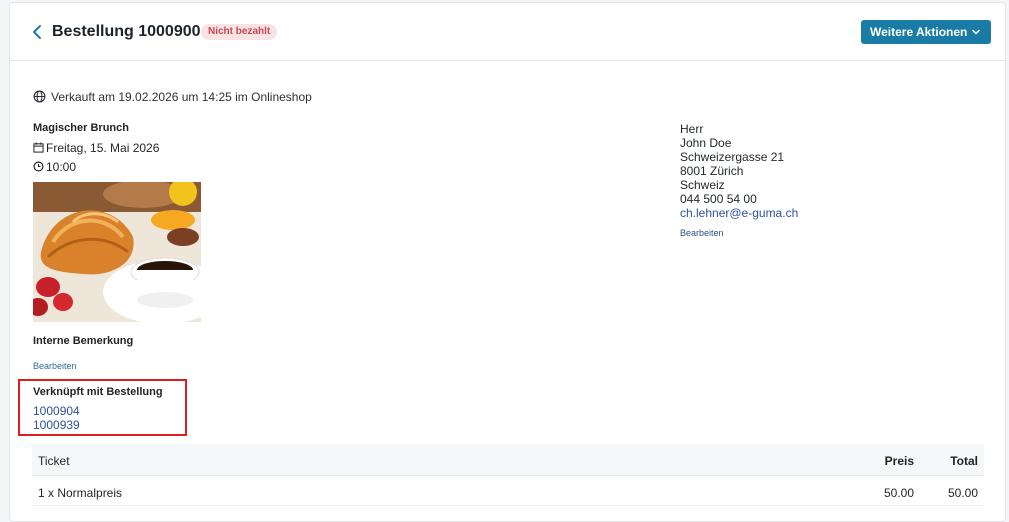 This screenshot has width=1009, height=522. I want to click on cell-ticket: 1 x Normalpreis, so click(80, 493).